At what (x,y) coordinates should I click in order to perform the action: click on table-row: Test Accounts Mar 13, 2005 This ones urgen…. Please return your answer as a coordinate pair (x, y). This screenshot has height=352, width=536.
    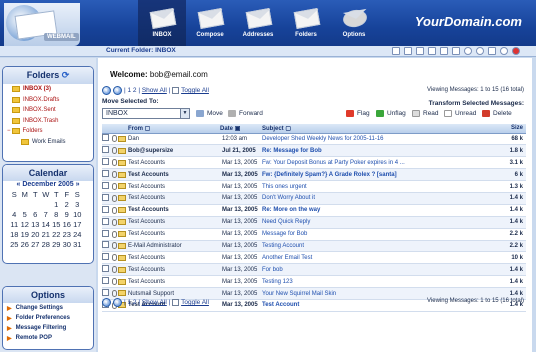
    Looking at the image, I should click on (314, 186).